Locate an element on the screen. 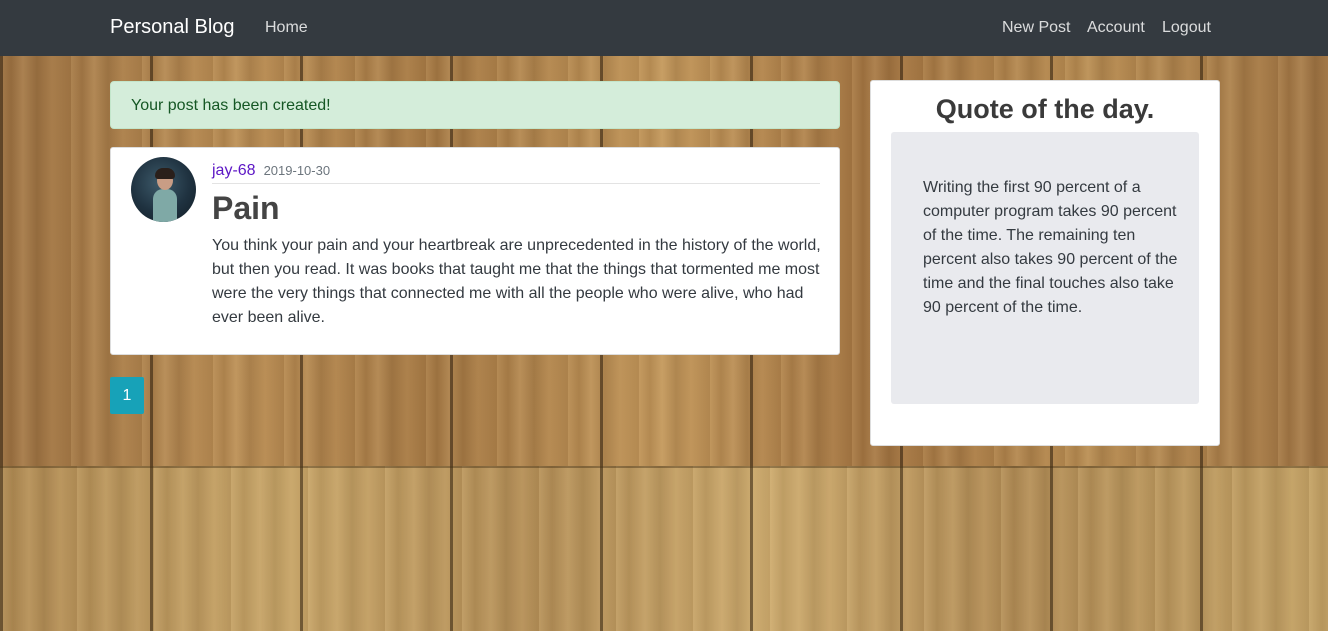 The width and height of the screenshot is (1328, 631). pagination-page-button: 1 is located at coordinates (127, 395).